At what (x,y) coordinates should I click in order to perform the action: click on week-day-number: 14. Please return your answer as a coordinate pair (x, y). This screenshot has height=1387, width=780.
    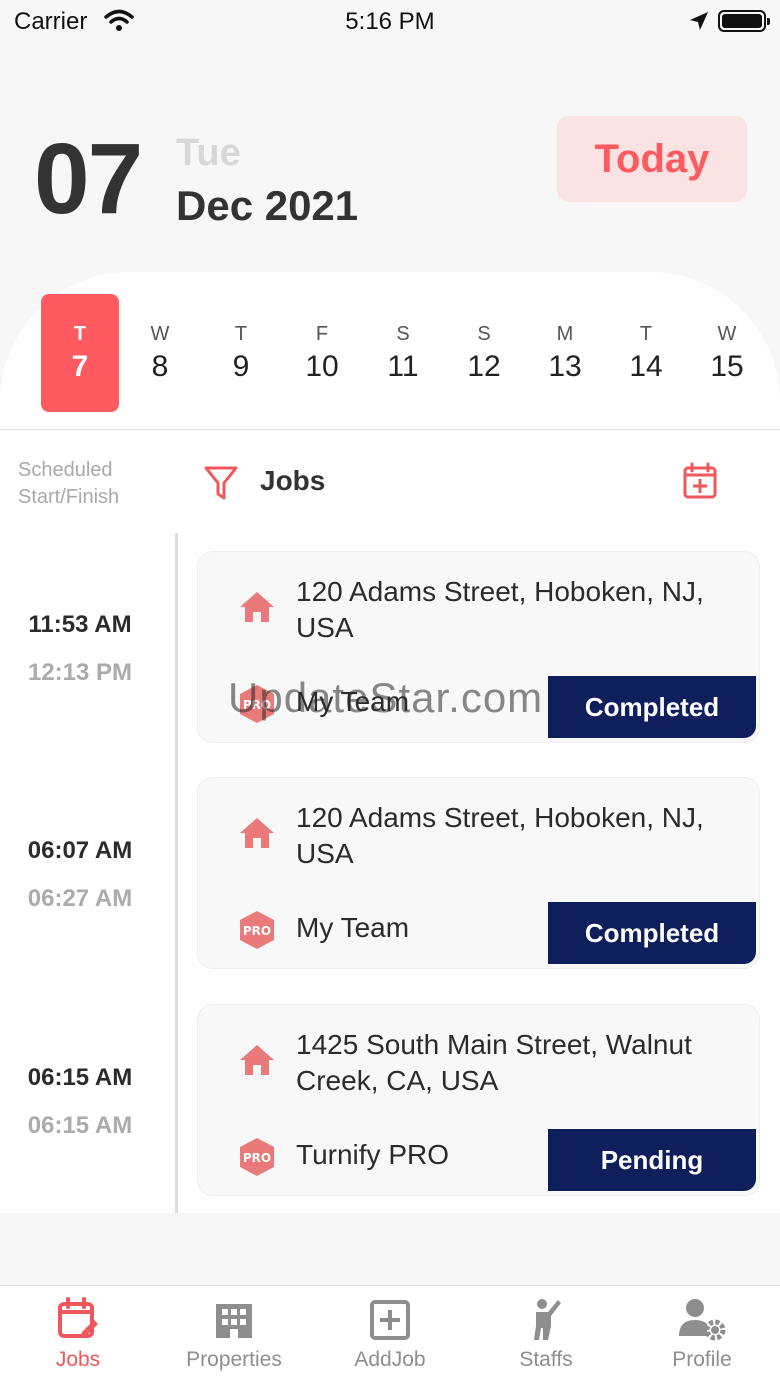
    Looking at the image, I should click on (646, 366).